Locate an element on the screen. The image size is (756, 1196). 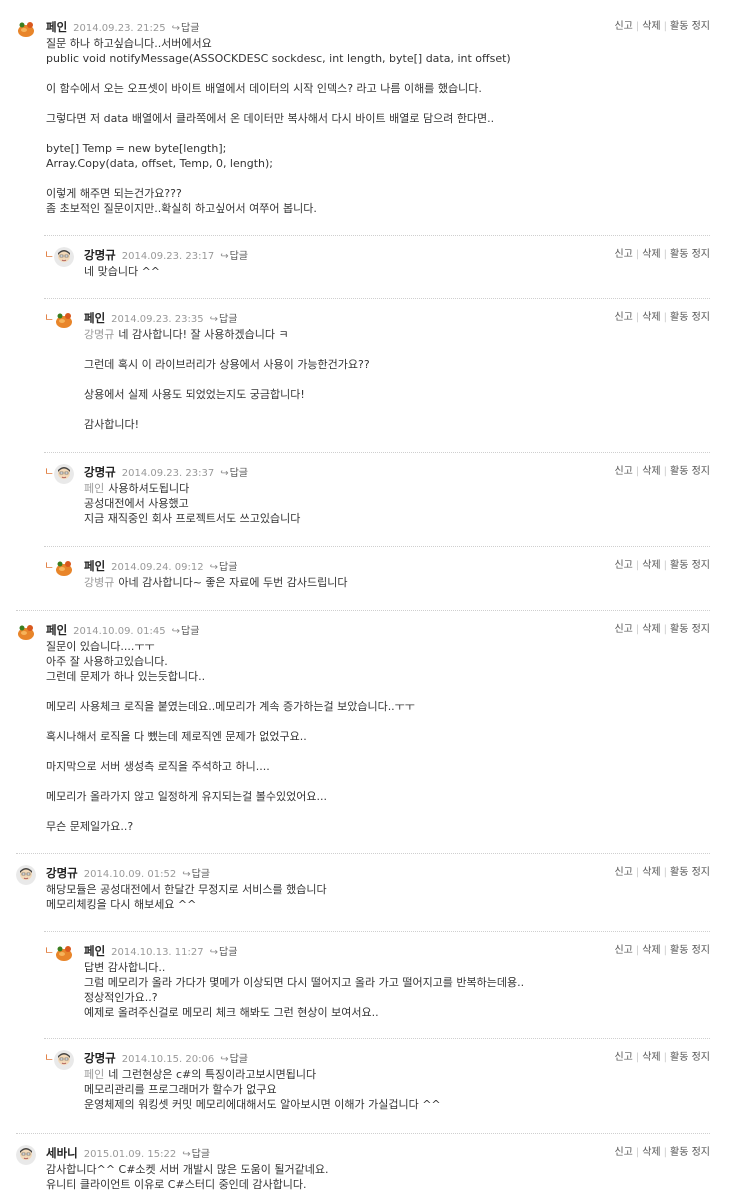
comment-line: byte[] Temp = new byte[length]; is located at coordinates (378, 148).